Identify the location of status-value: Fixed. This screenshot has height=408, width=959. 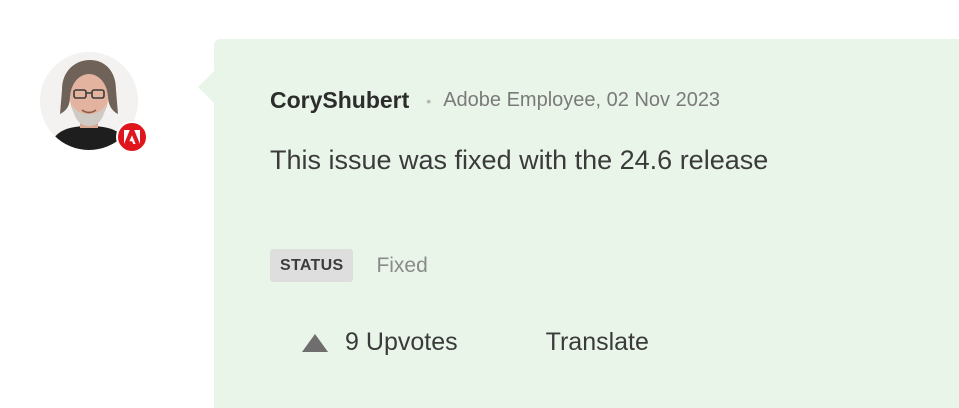
(402, 265).